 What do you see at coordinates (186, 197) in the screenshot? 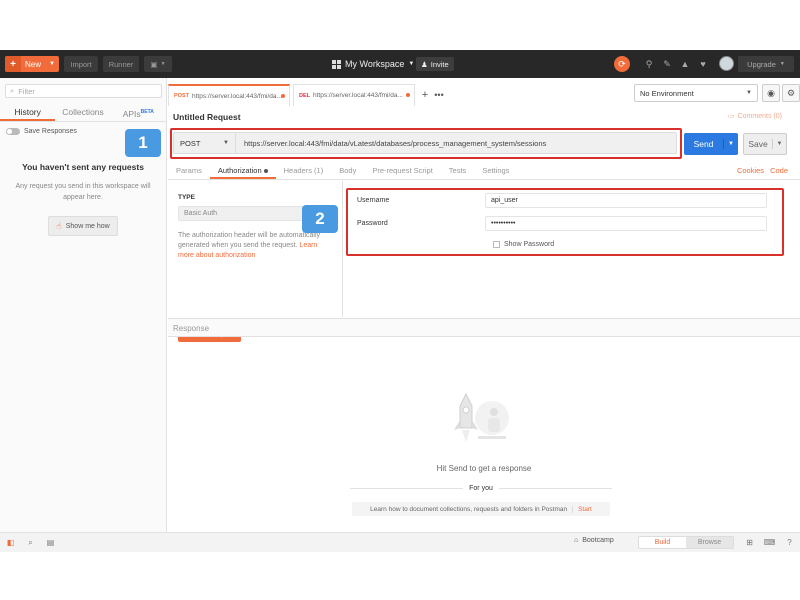
I see `auth-type-label: TYPE` at bounding box center [186, 197].